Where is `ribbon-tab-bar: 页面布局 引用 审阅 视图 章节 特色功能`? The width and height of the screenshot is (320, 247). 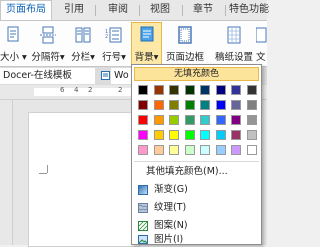 ribbon-tab-bar: 页面布局 引用 审阅 视图 章节 特色功能 is located at coordinates (134, 10).